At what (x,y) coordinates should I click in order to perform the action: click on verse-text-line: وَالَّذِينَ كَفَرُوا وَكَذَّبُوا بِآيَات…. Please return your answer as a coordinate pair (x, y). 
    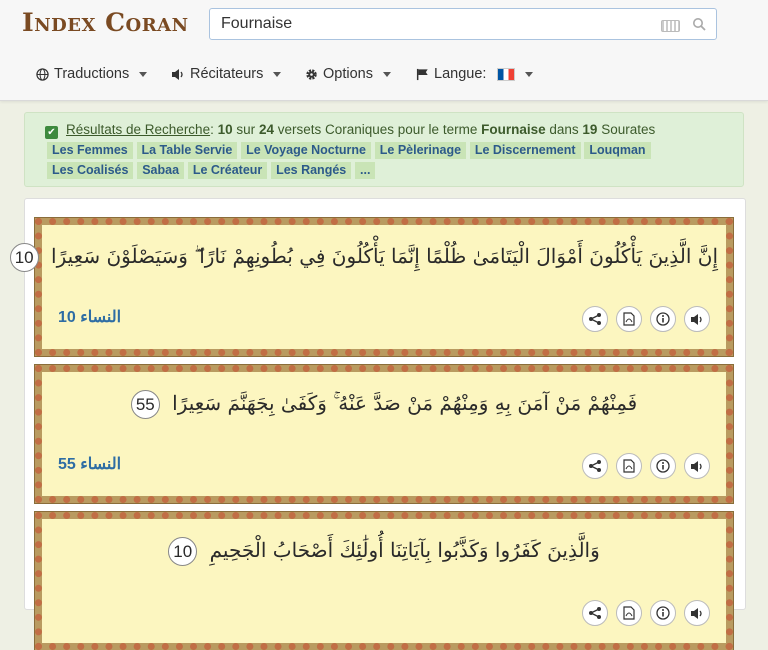
    Looking at the image, I should click on (384, 551).